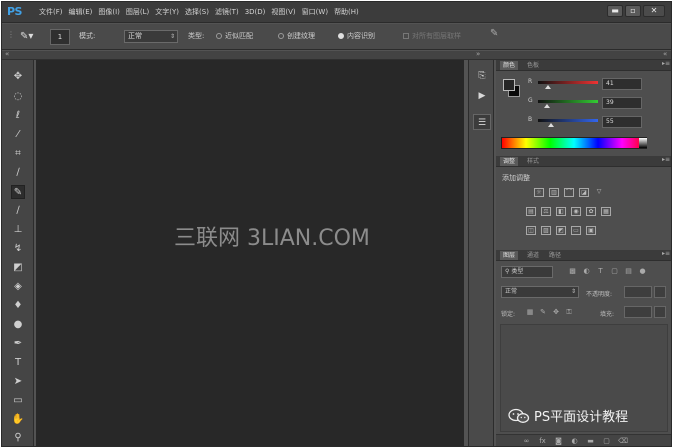 Image resolution: width=674 pixels, height=448 pixels. What do you see at coordinates (81, 12) in the screenshot?
I see `menu-edit: 编辑(E)` at bounding box center [81, 12].